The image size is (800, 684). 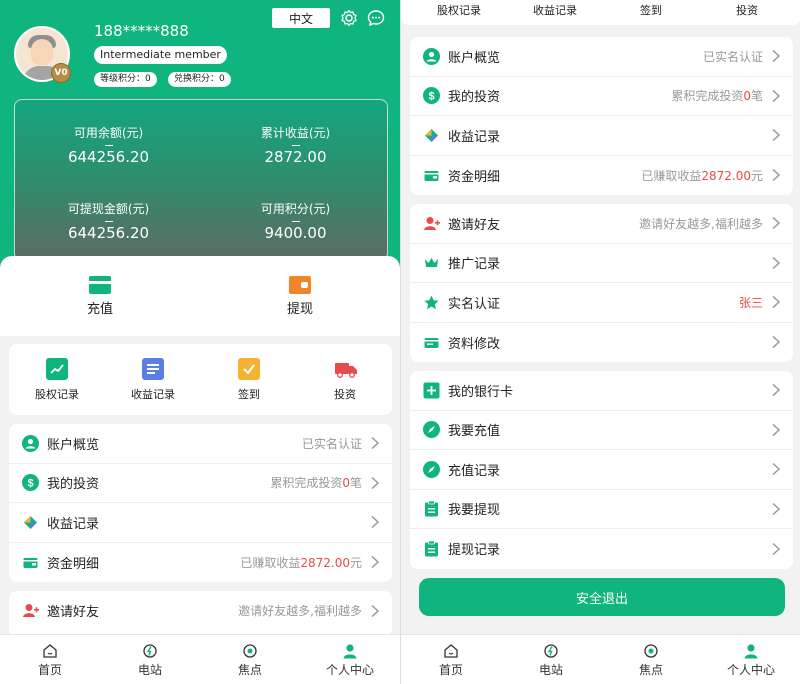 I want to click on truck-icon, so click(x=345, y=369).